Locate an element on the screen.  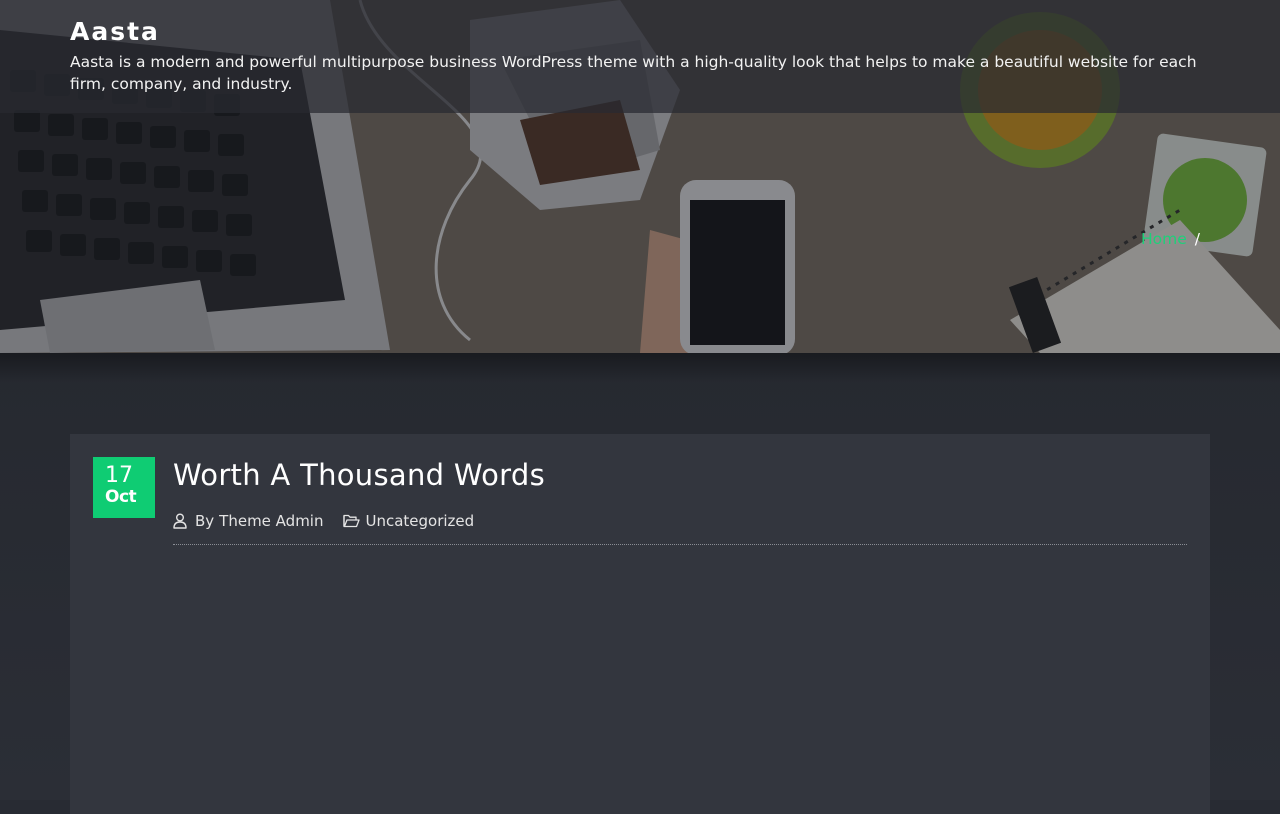
post-category-link: Uncategorized is located at coordinates (419, 521).